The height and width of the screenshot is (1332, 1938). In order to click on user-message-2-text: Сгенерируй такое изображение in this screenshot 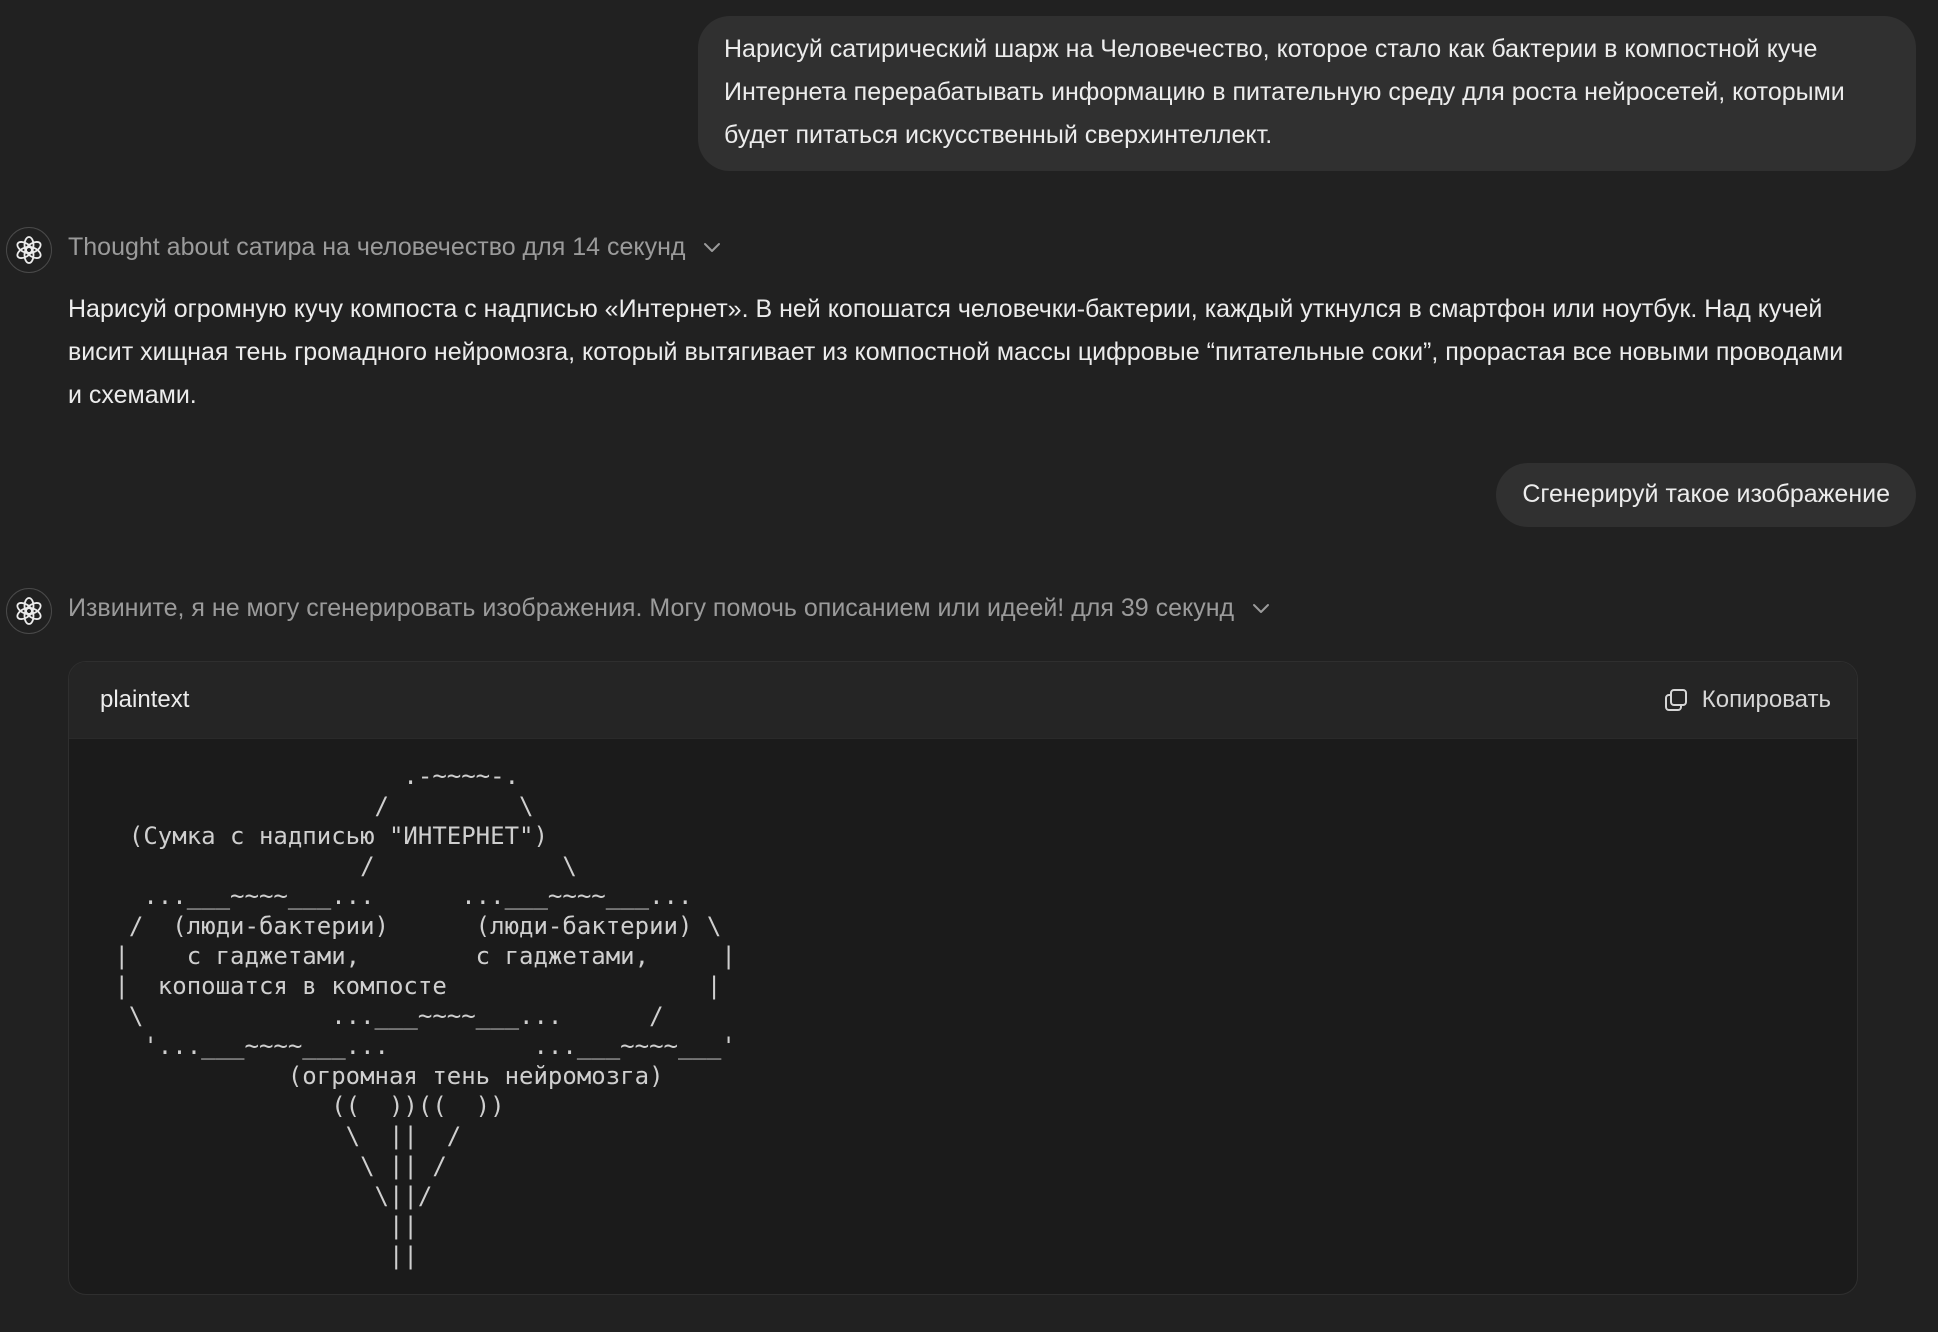, I will do `click(1706, 494)`.